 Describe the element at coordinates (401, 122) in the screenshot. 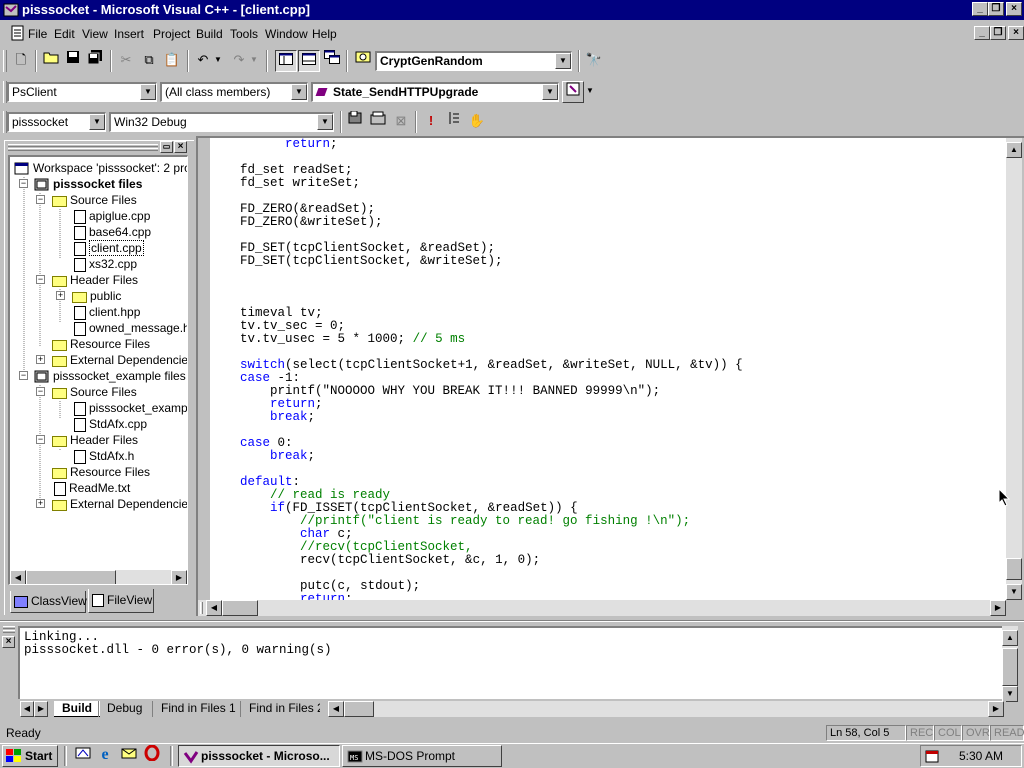

I see `stop-build-icon: ⊠` at that location.